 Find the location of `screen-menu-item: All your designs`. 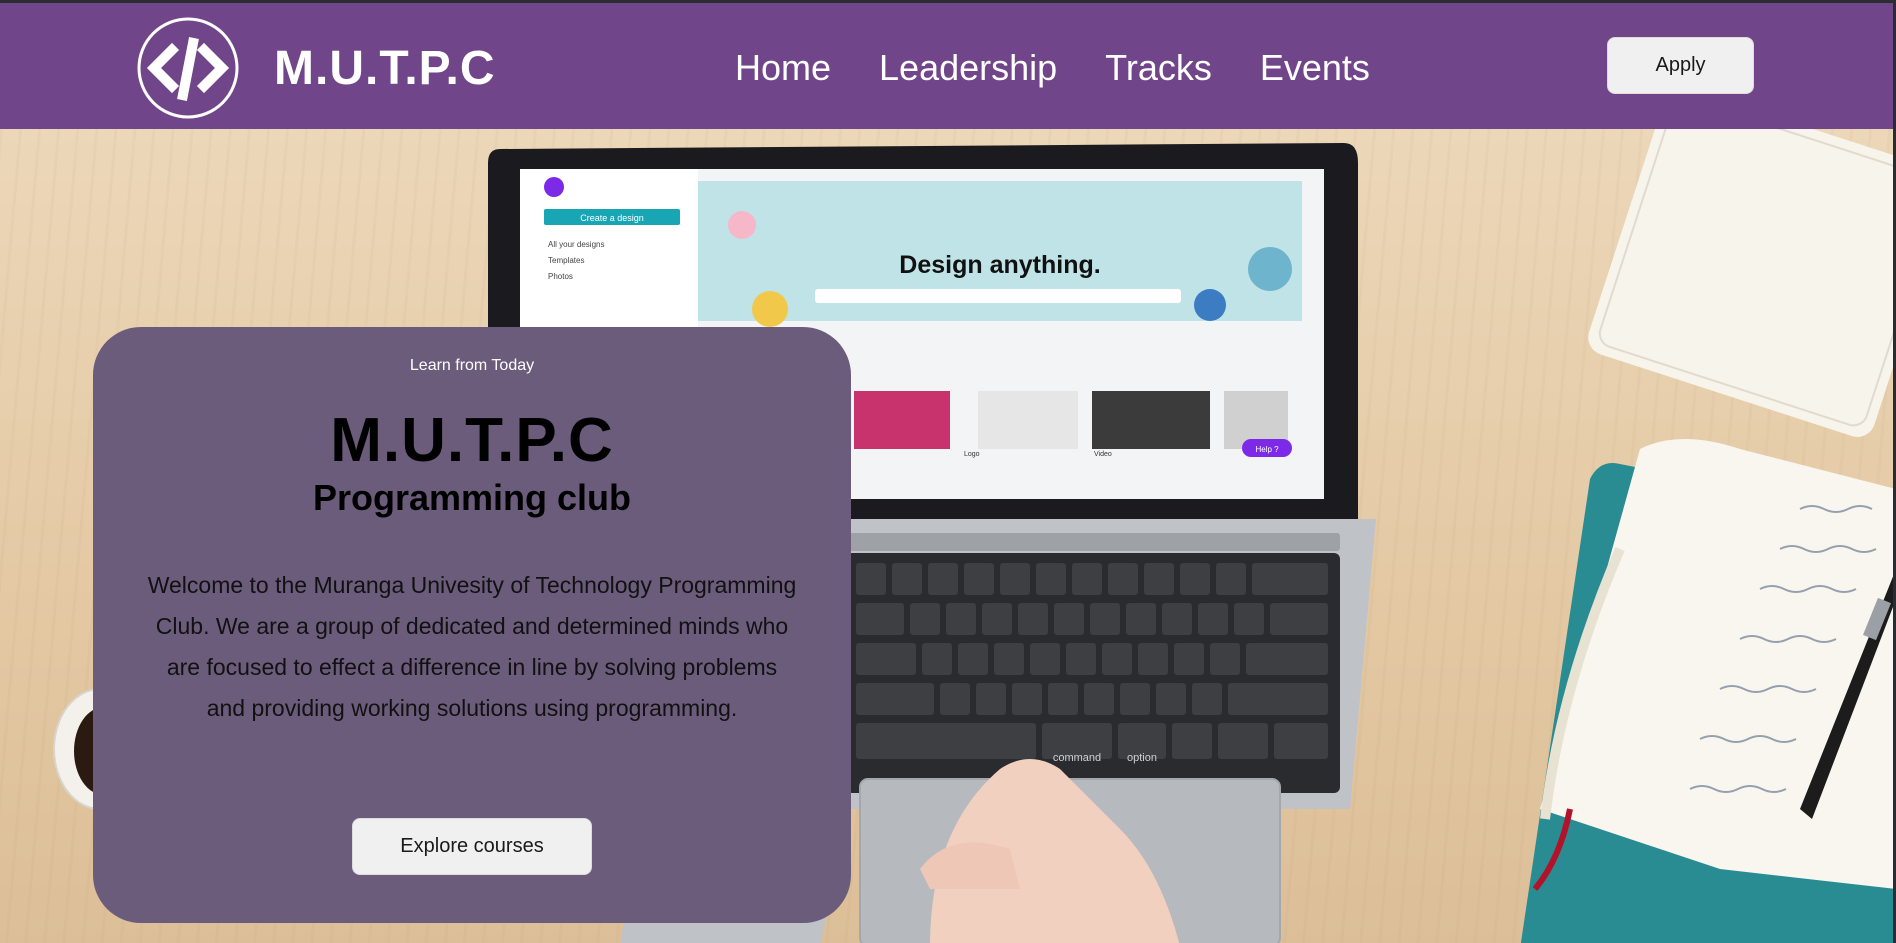

screen-menu-item: All your designs is located at coordinates (576, 244).